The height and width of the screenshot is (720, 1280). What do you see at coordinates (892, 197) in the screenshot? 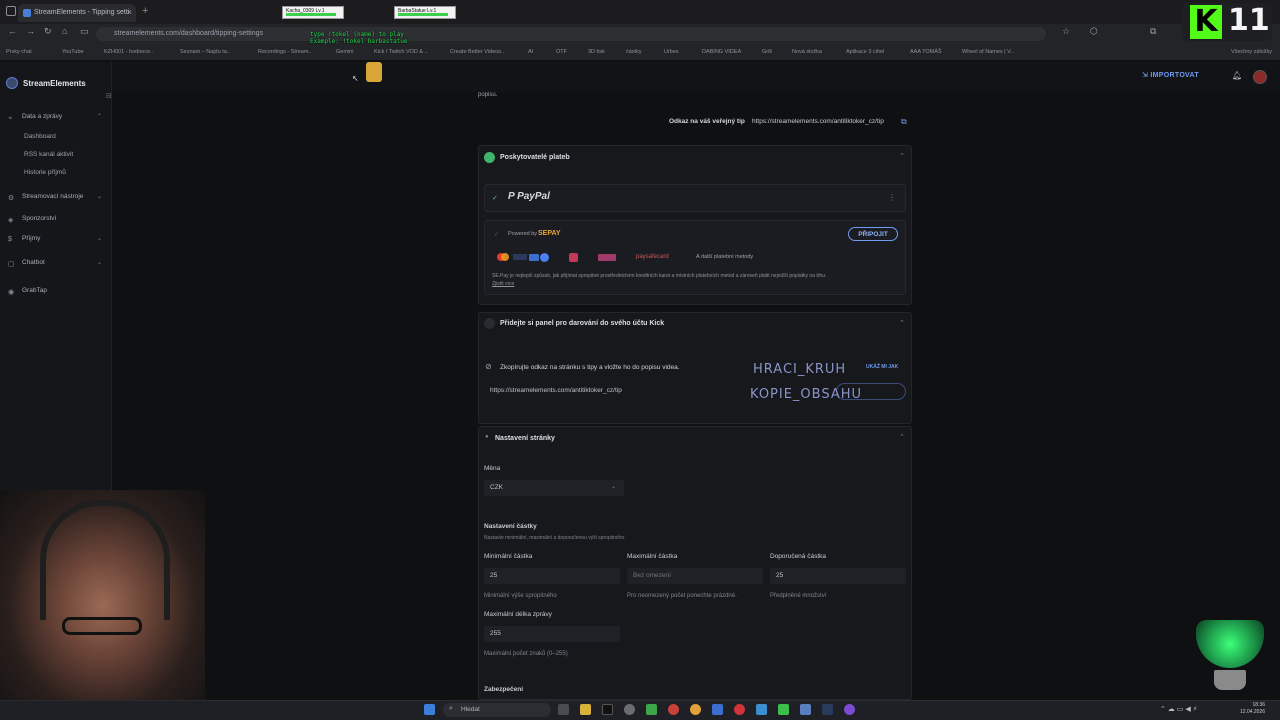
I see `more-options-icon: ⋮` at bounding box center [892, 197].